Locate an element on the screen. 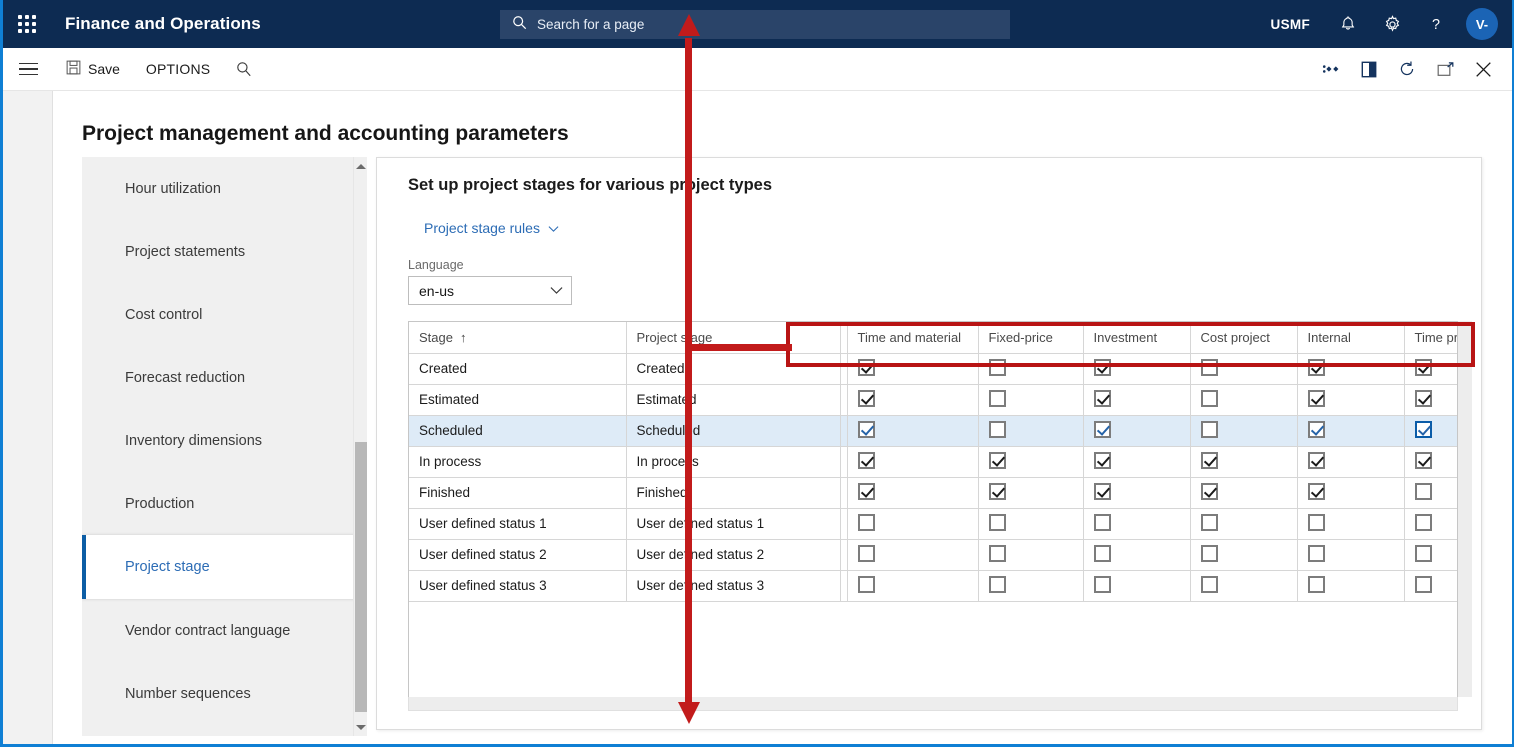  grid-column-header-fixed_price: Fixed-price is located at coordinates (1031, 338).